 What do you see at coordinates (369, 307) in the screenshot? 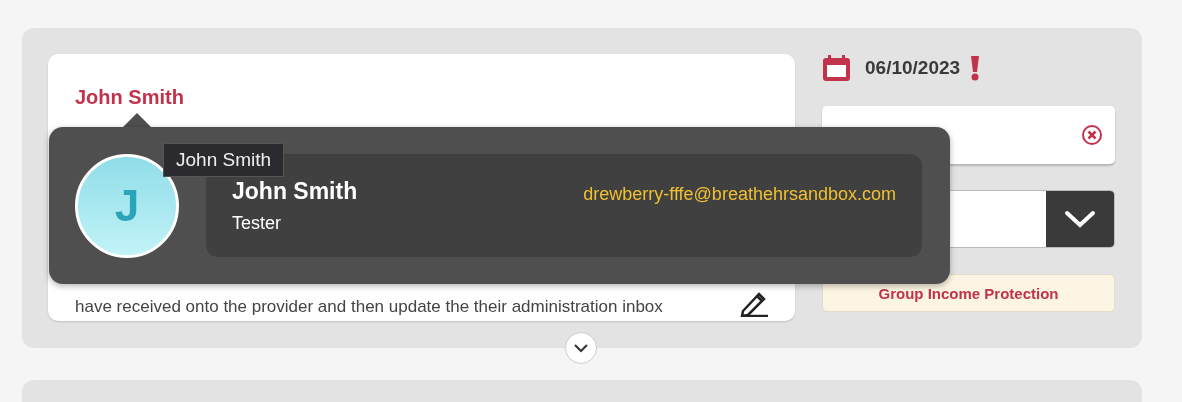
I see `card-text: have received onto the provider and then update the their administration inbox` at bounding box center [369, 307].